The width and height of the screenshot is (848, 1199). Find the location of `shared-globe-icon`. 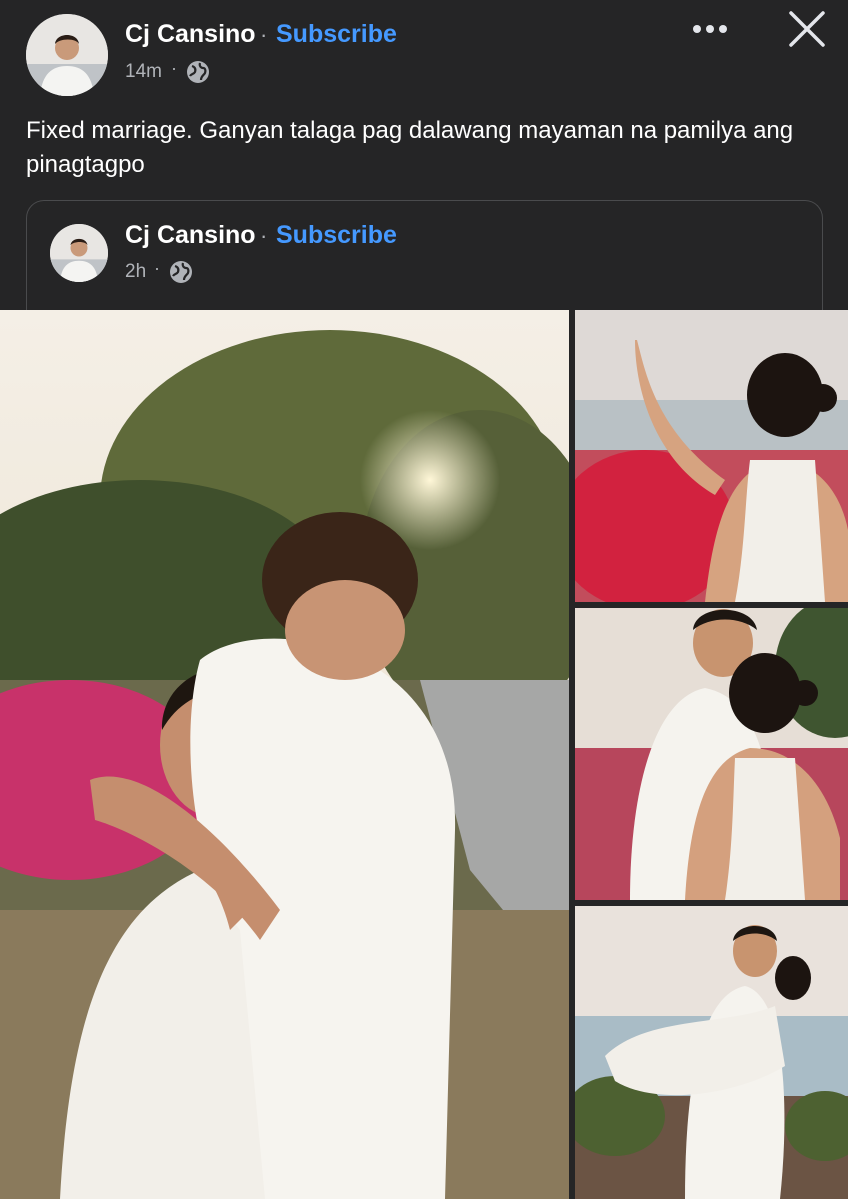

shared-globe-icon is located at coordinates (181, 272).